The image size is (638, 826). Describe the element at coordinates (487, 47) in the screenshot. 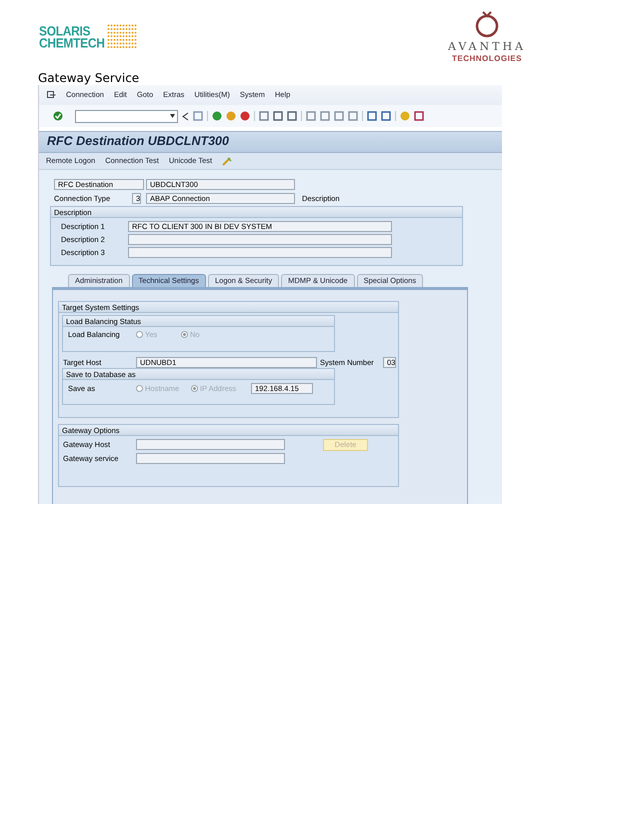

I see `logo-text: AVANTHA` at that location.